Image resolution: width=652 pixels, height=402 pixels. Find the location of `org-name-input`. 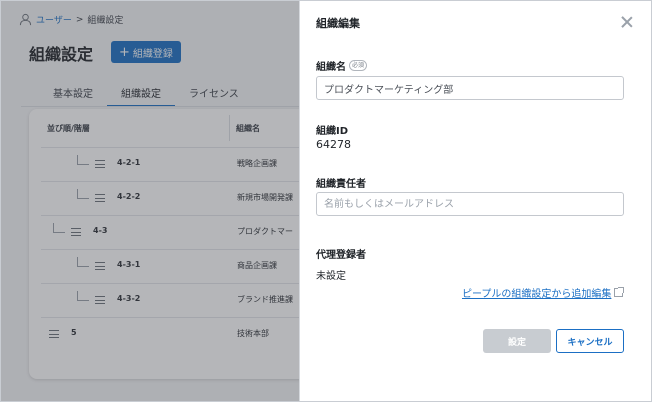

org-name-input is located at coordinates (470, 88).